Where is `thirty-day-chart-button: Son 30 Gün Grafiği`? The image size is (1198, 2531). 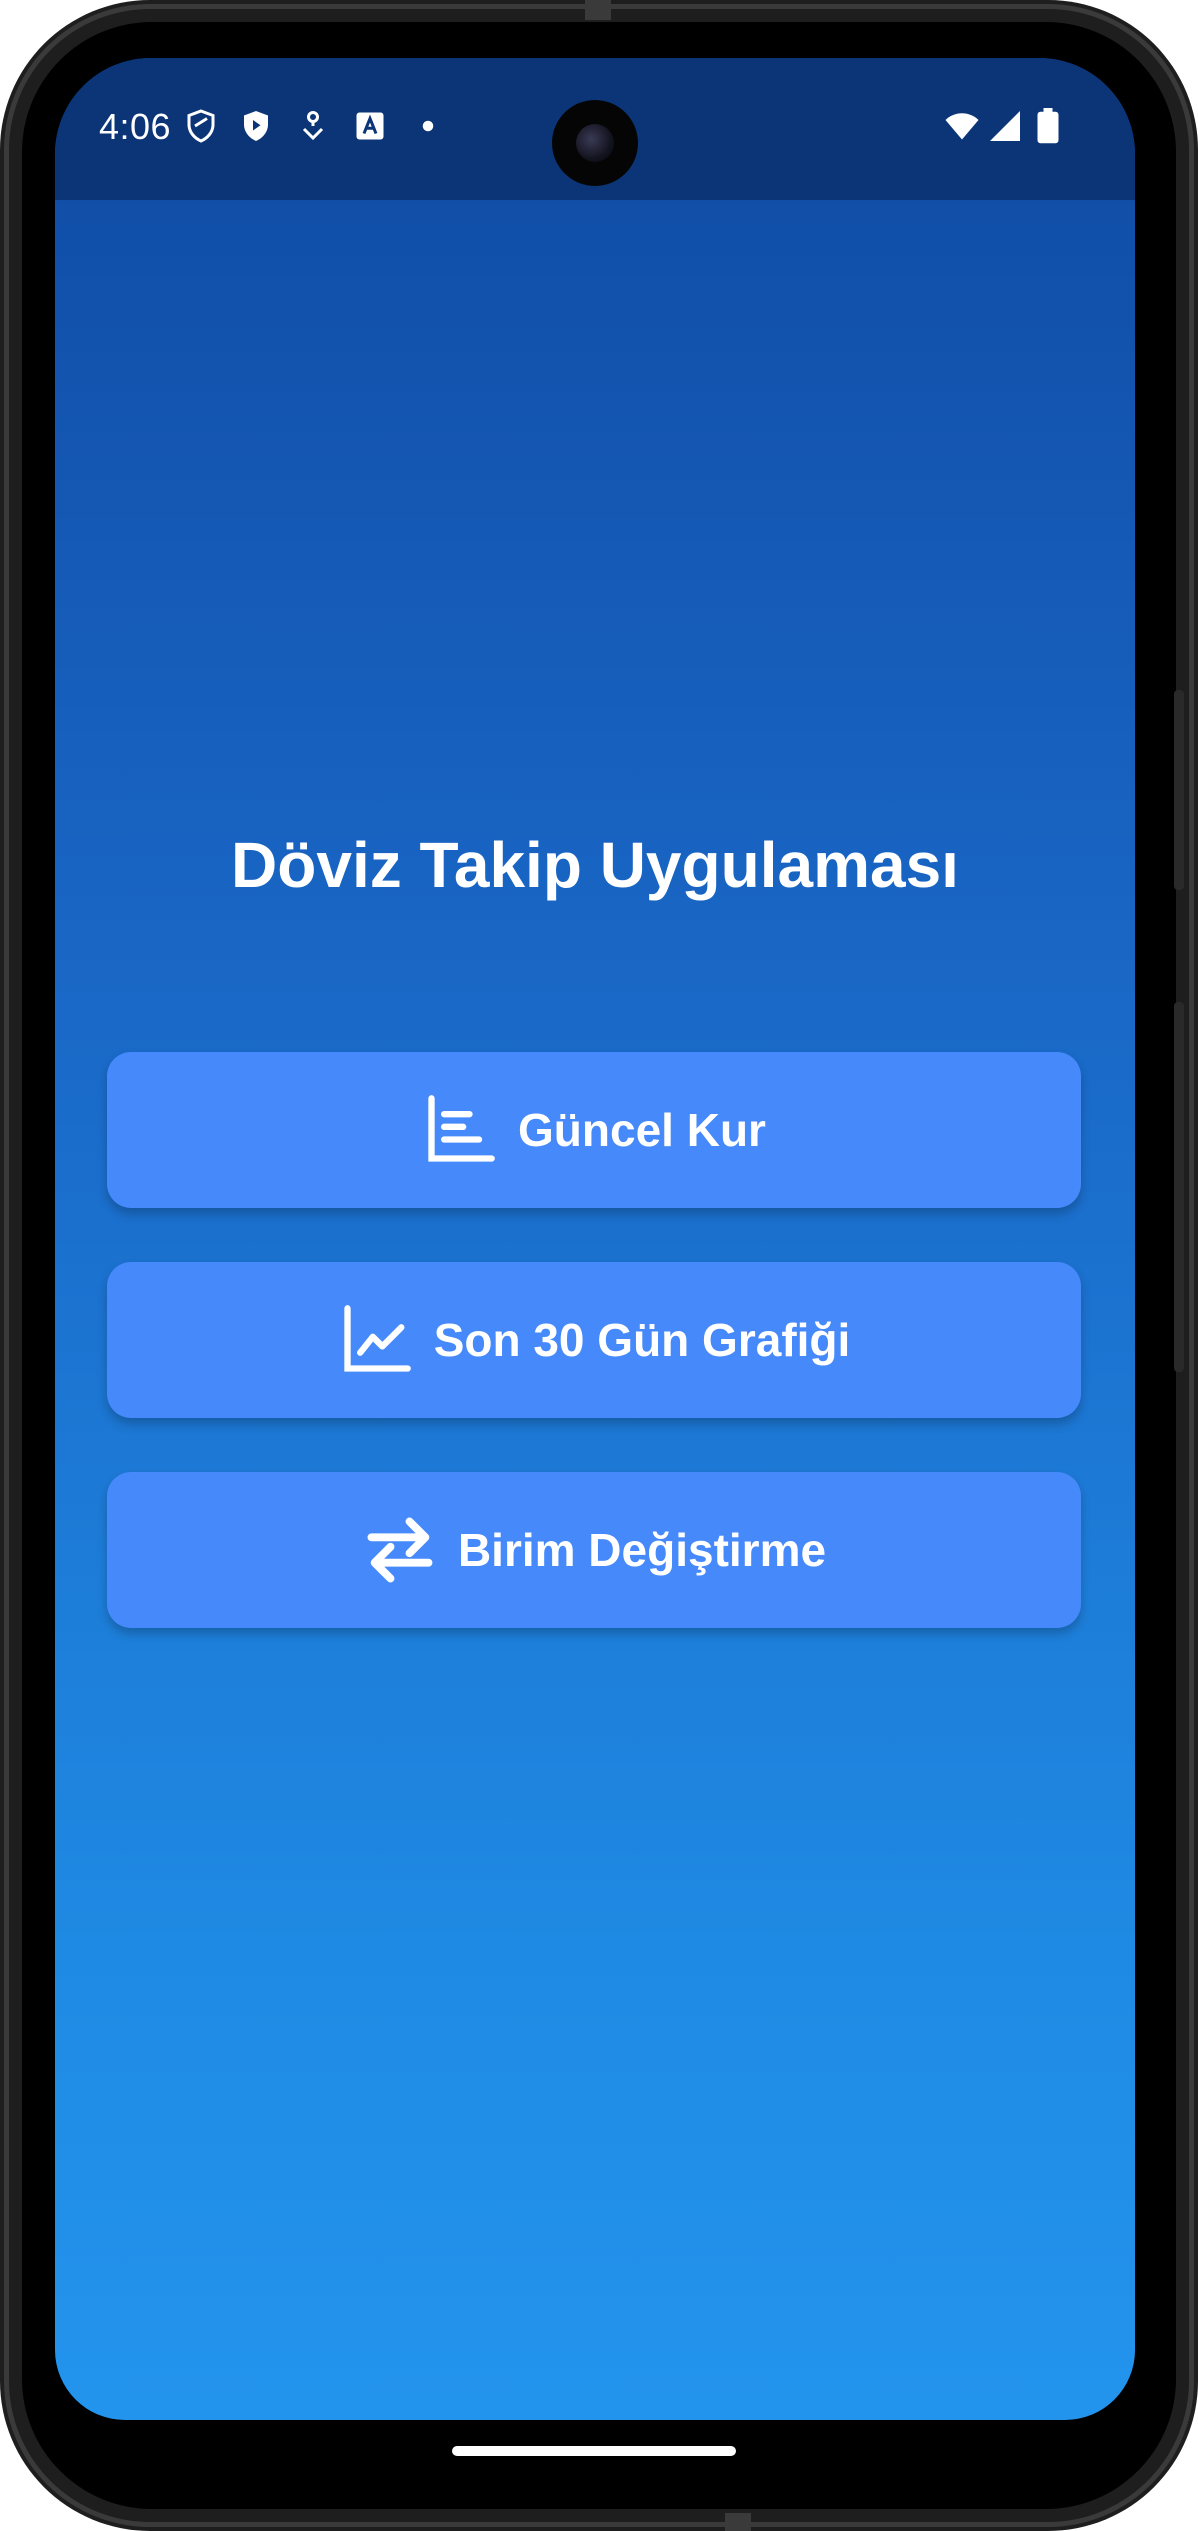 thirty-day-chart-button: Son 30 Gün Grafiği is located at coordinates (594, 1340).